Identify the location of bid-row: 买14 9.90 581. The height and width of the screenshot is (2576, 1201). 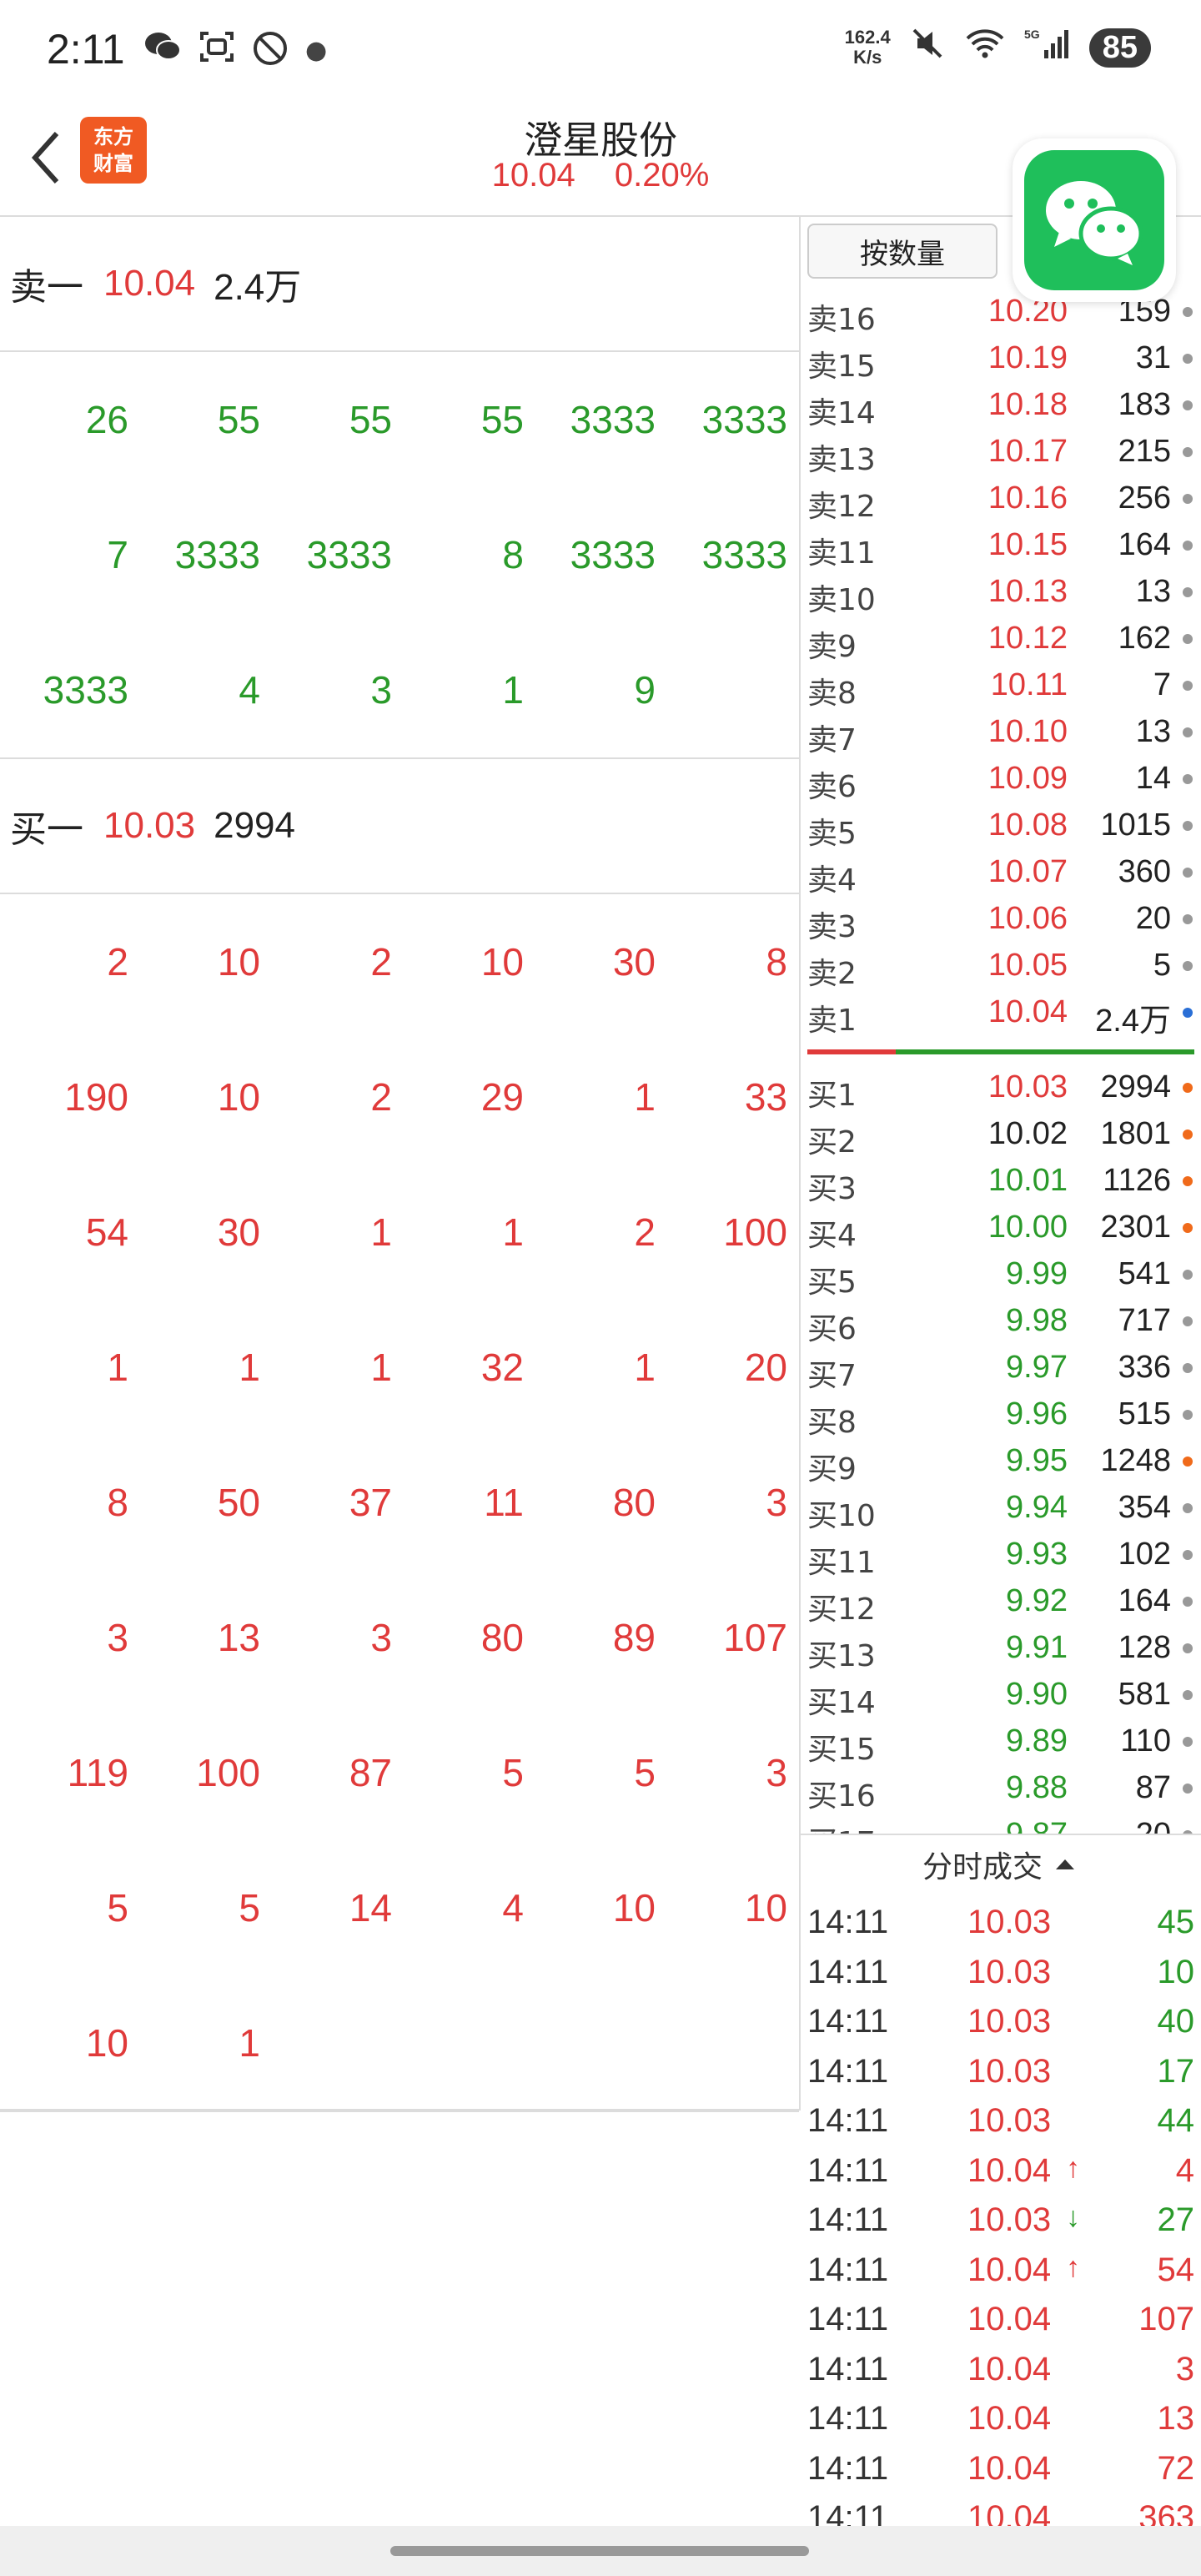
(1001, 1696).